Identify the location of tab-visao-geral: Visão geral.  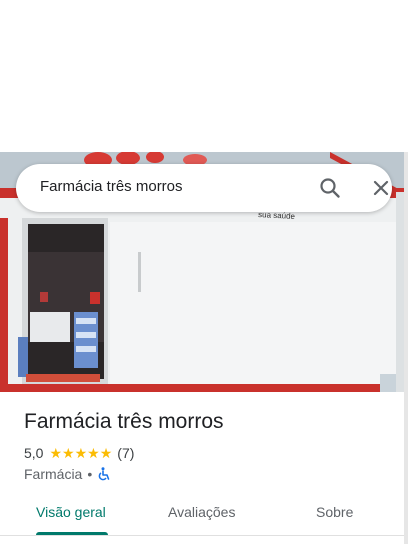
(71, 512).